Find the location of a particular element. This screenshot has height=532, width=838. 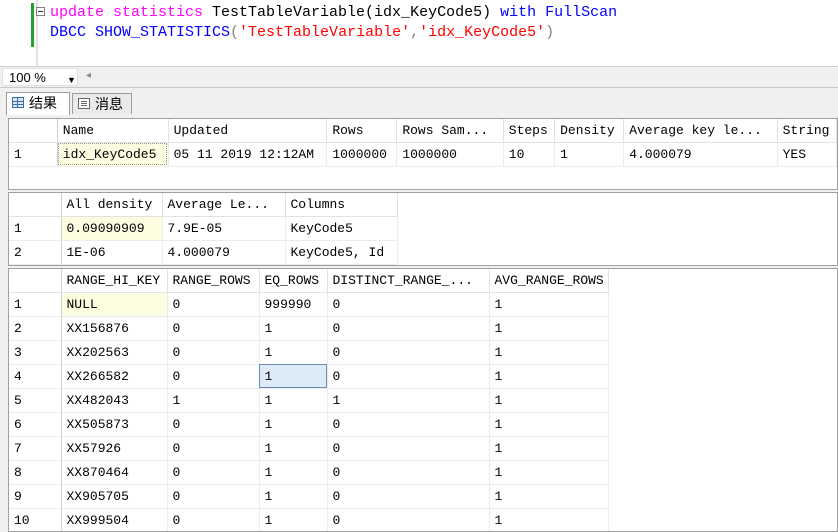

grid-cell: XX905705 is located at coordinates (114, 496).